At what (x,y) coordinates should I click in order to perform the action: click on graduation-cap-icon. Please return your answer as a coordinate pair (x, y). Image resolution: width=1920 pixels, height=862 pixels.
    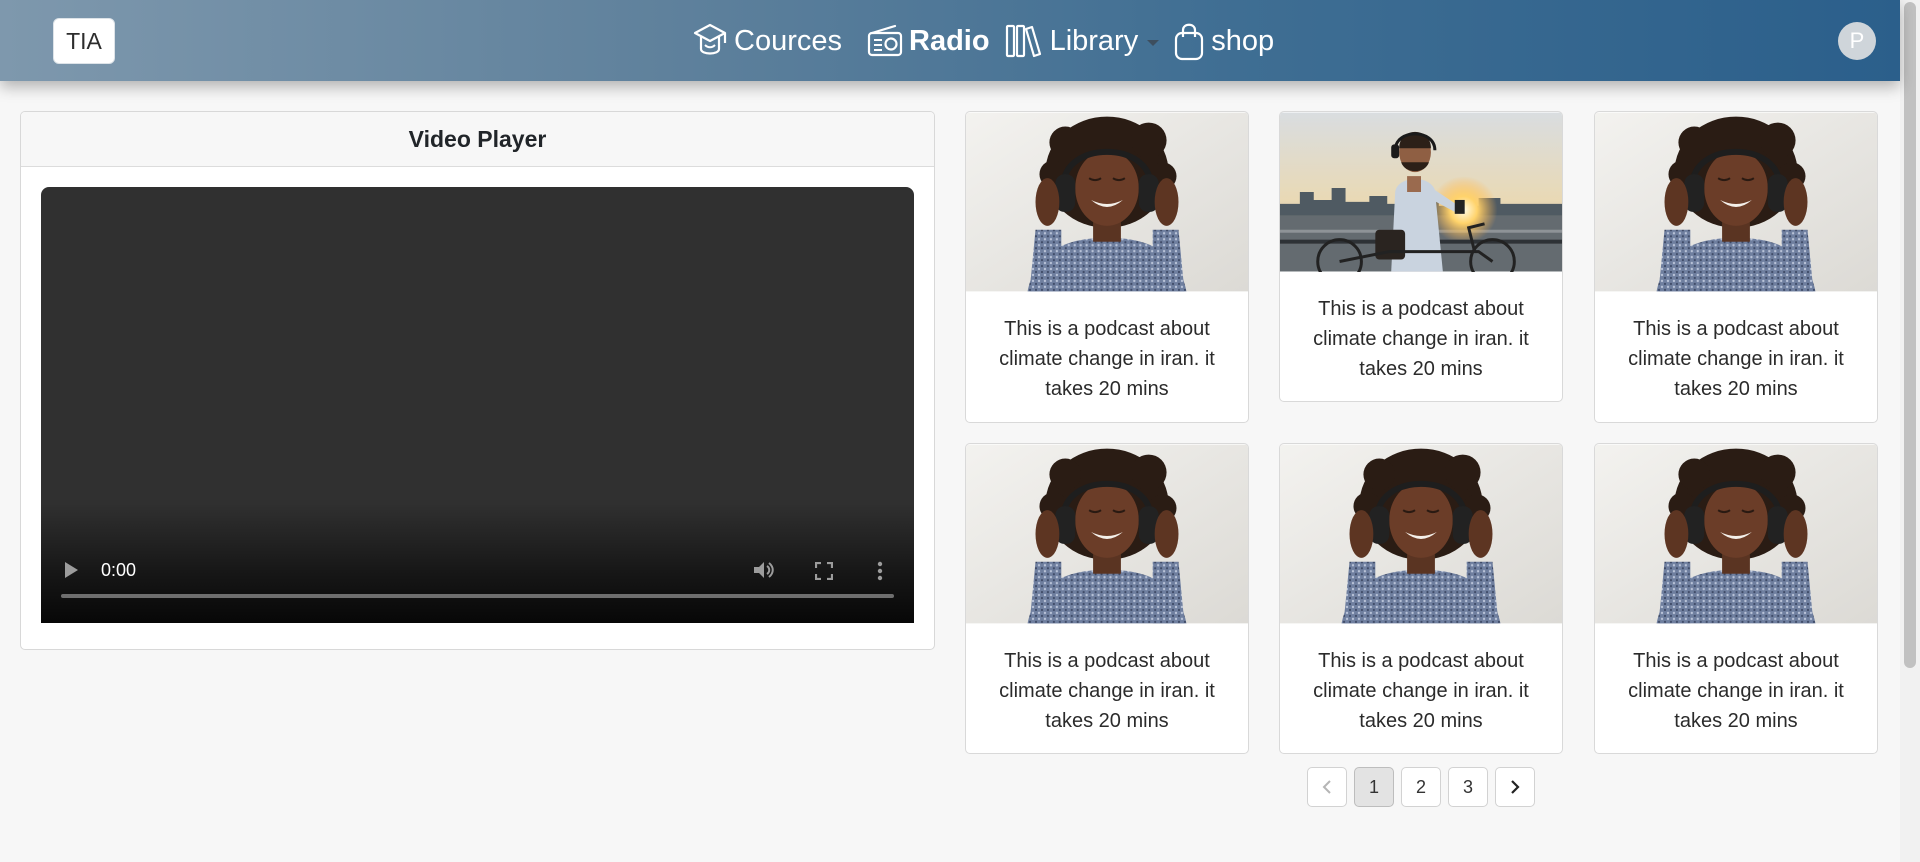
    Looking at the image, I should click on (710, 41).